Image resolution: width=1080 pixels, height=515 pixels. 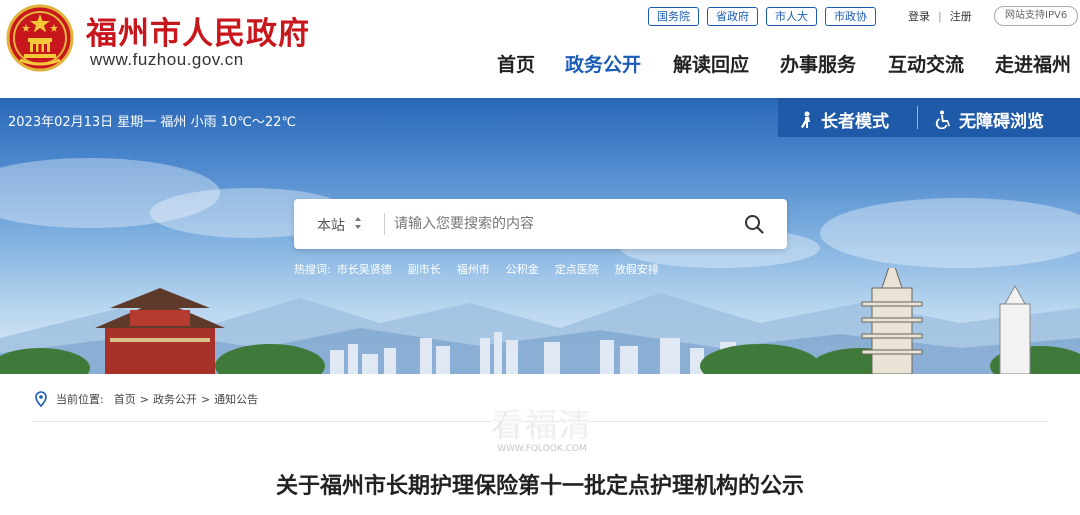 I want to click on nav-services: 办事服务, so click(x=818, y=63).